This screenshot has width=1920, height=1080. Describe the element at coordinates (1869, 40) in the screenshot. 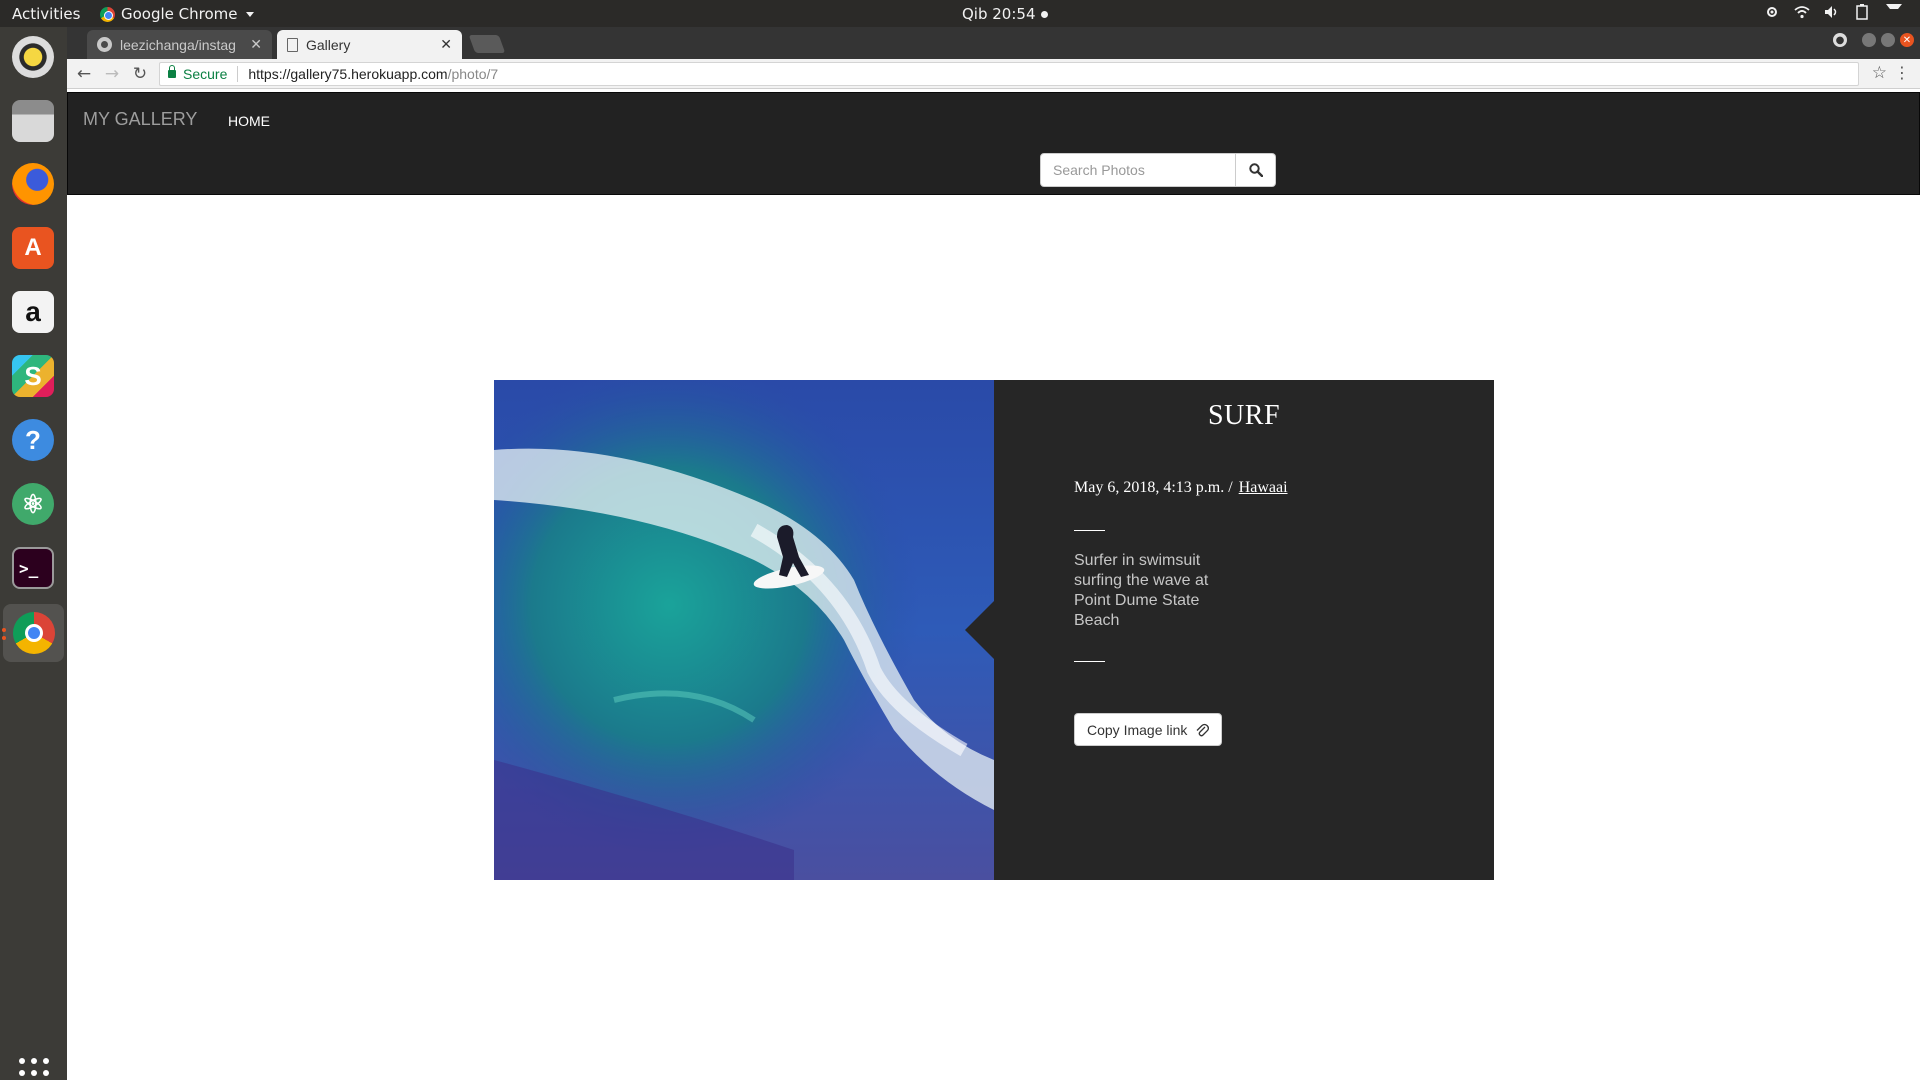

I see `minimize-button` at that location.